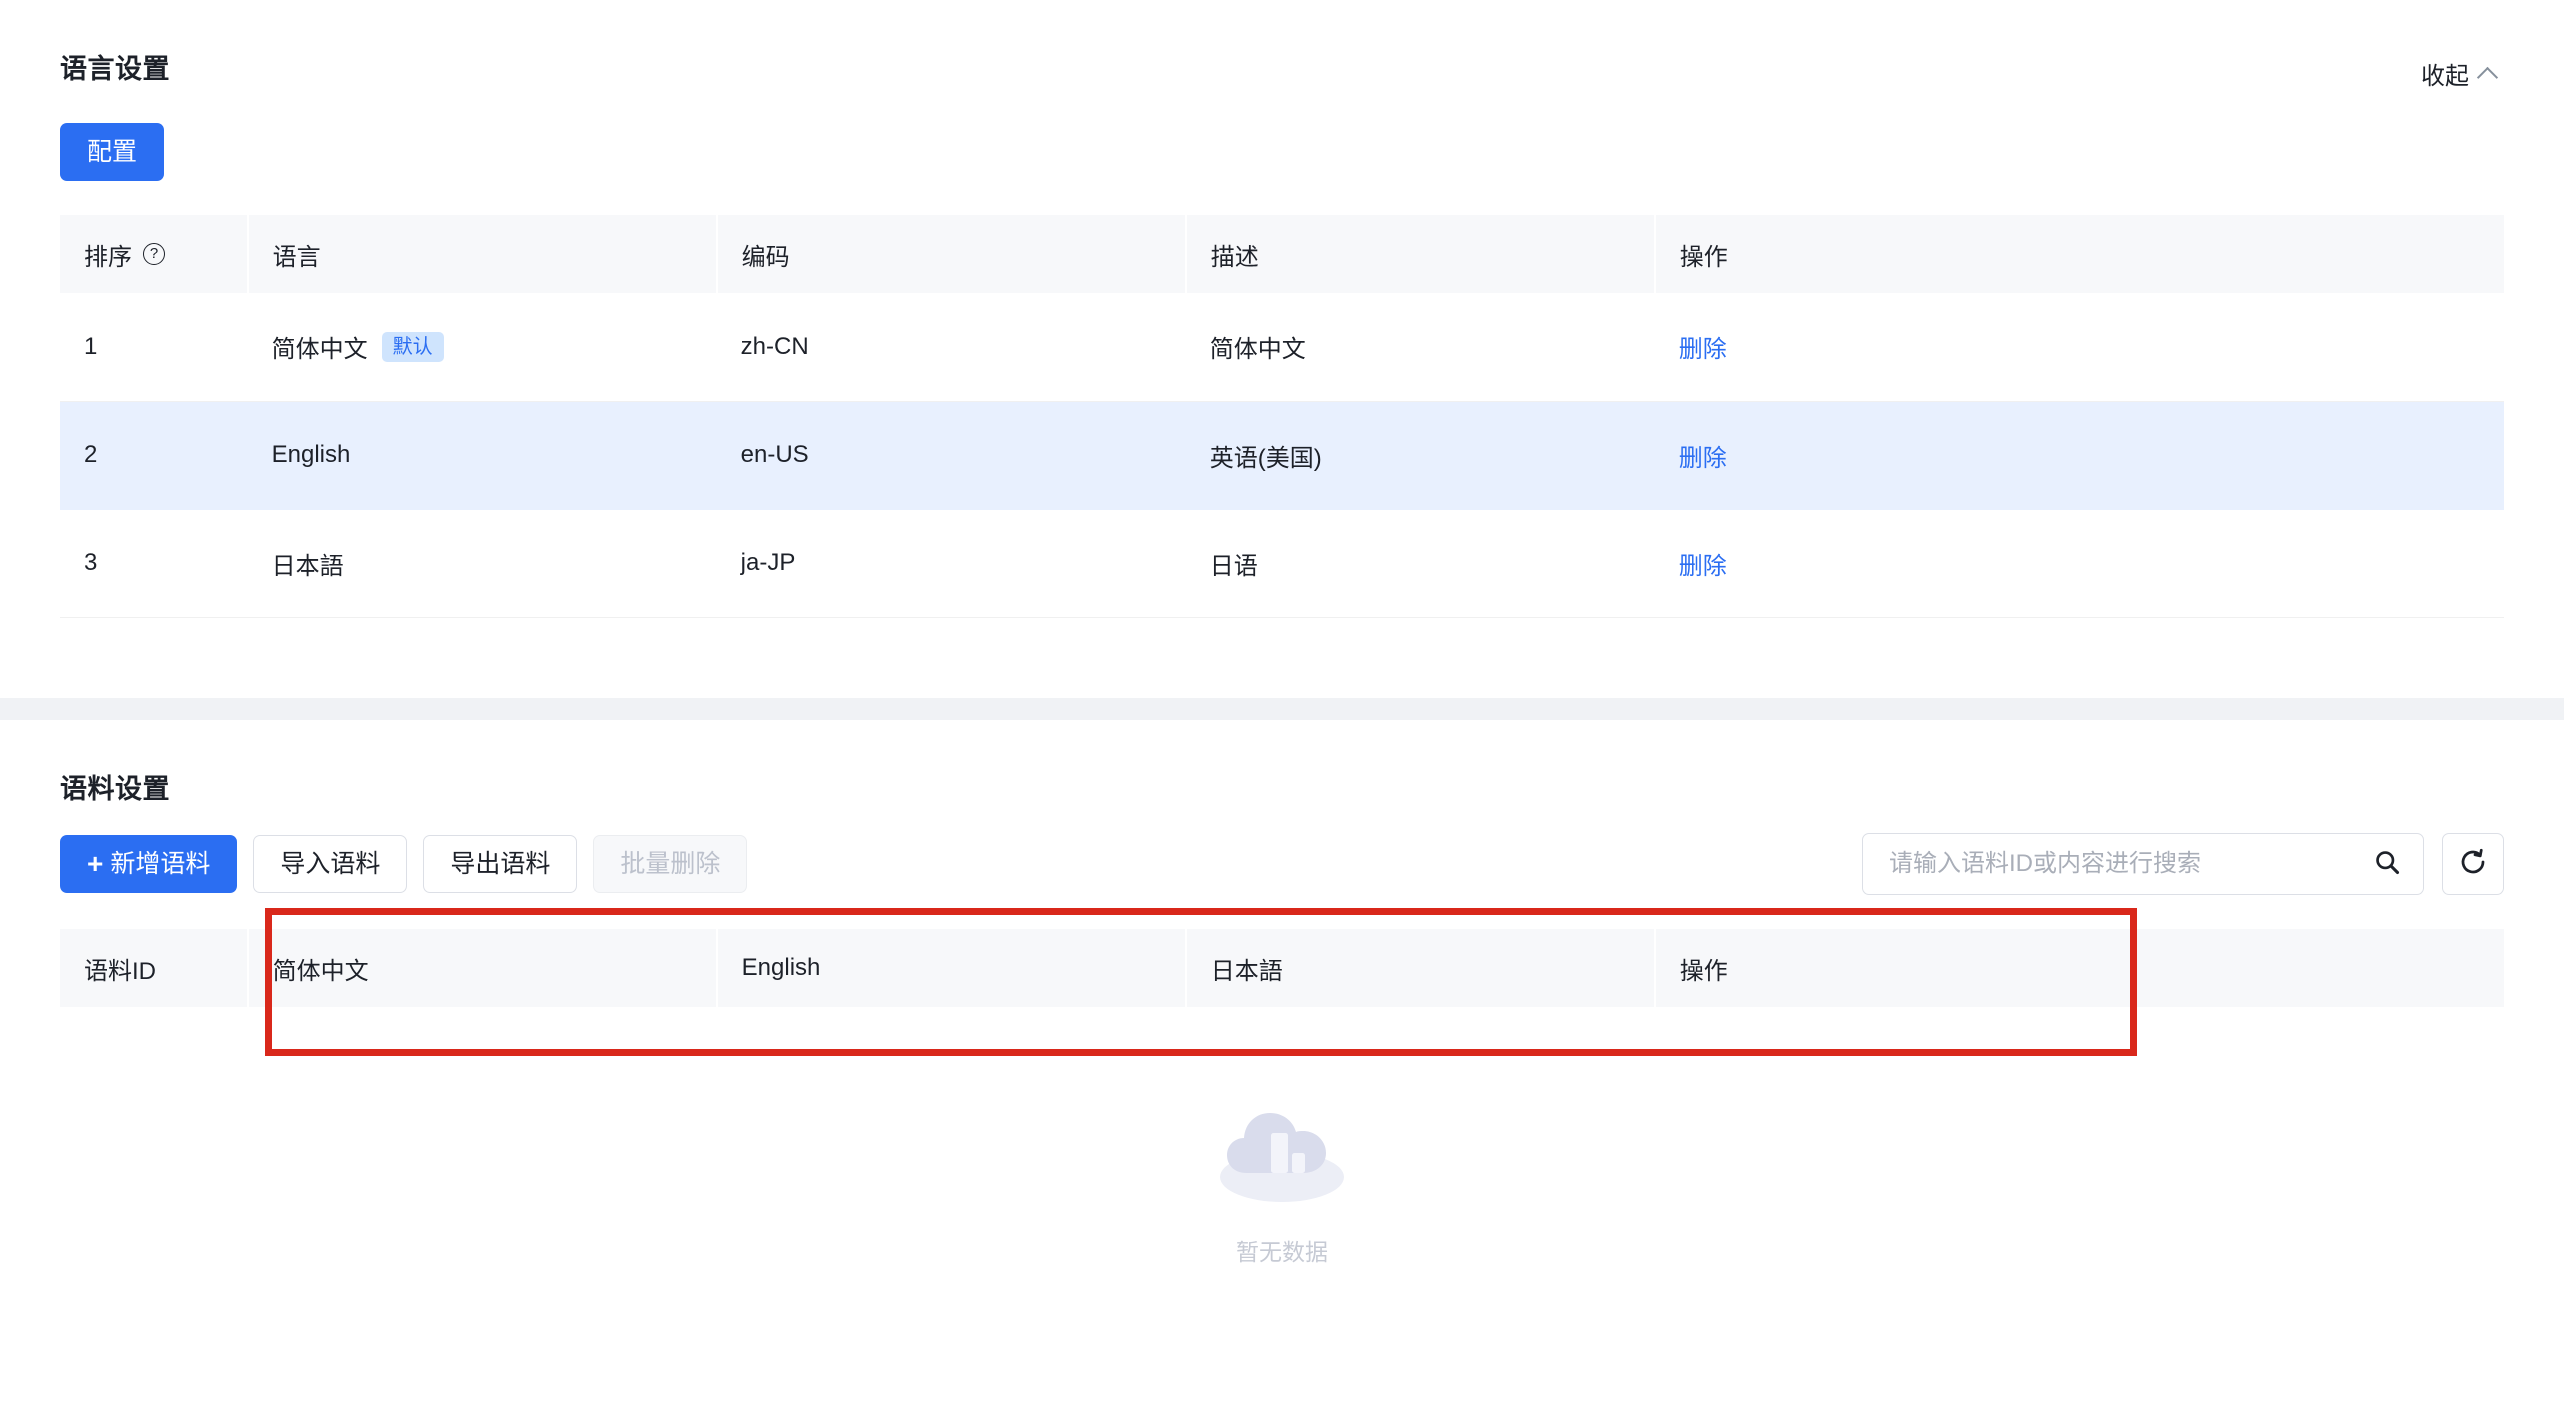  I want to click on corpus-table: 语料ID 简体中文 English 日本語 操作, so click(1282, 968).